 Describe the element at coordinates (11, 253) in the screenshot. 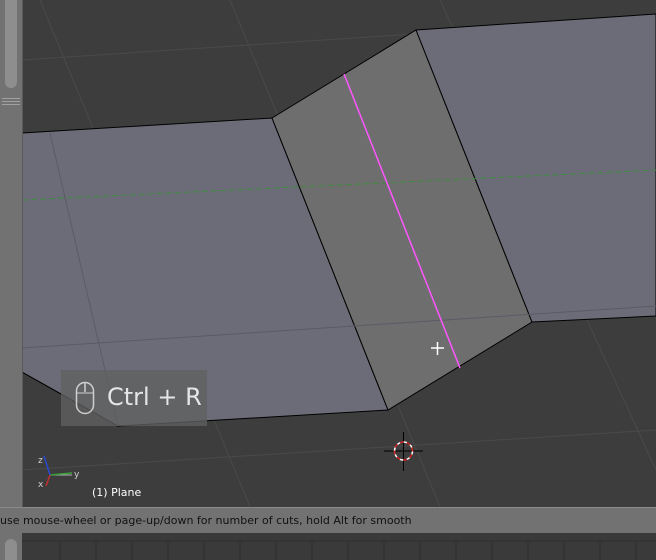

I see `toolbar-region-edge` at that location.